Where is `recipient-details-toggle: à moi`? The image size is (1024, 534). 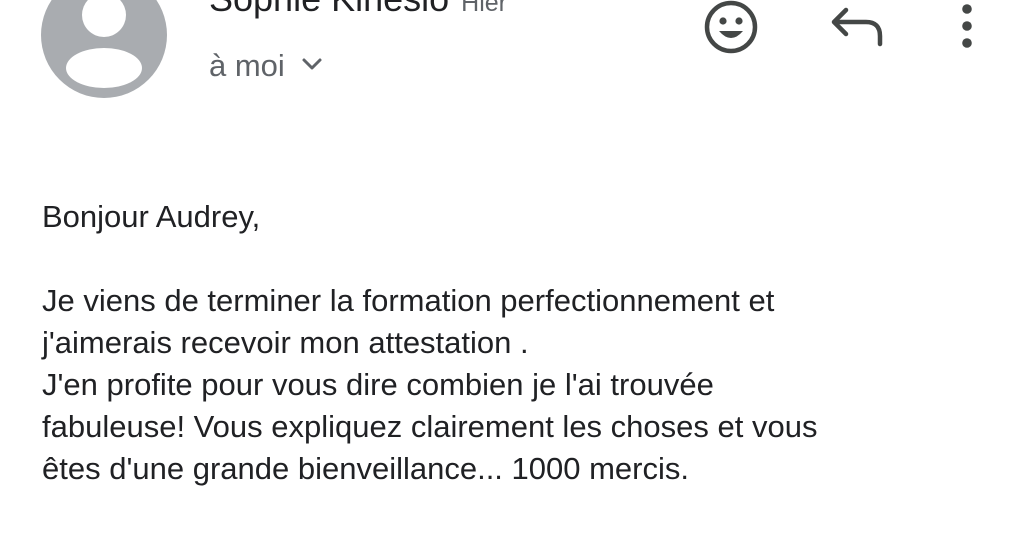 recipient-details-toggle: à moi is located at coordinates (266, 66).